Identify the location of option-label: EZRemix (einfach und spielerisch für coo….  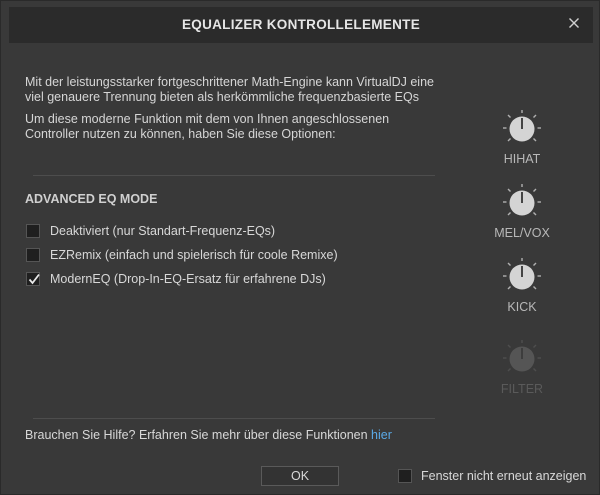
(194, 255).